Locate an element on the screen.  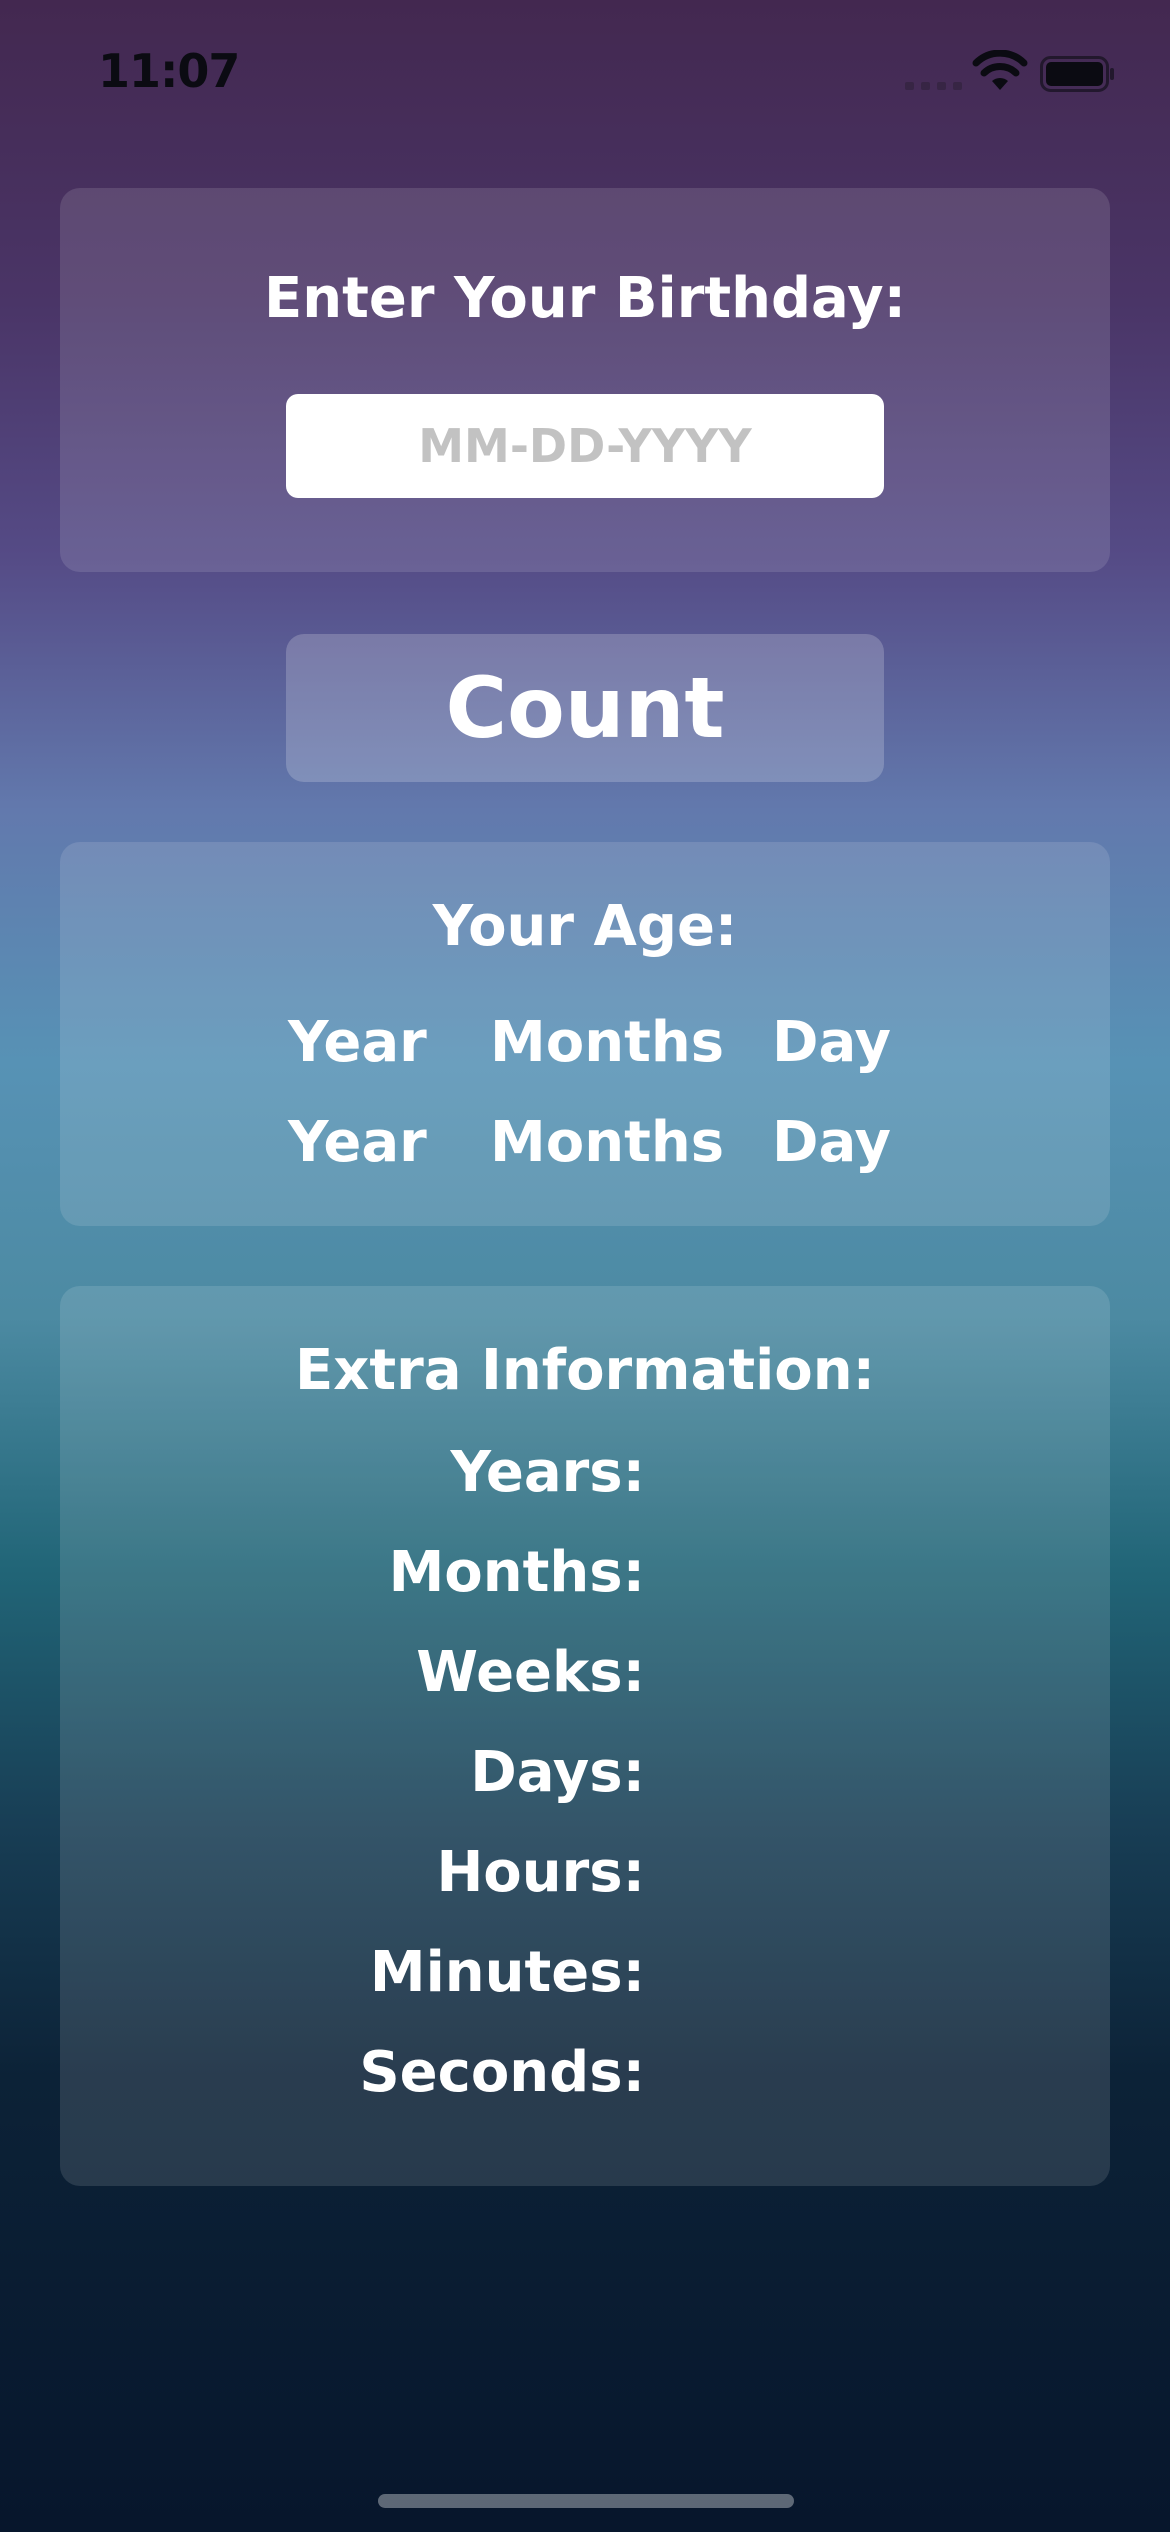
extra-info-title: Extra Information: is located at coordinates (585, 1370).